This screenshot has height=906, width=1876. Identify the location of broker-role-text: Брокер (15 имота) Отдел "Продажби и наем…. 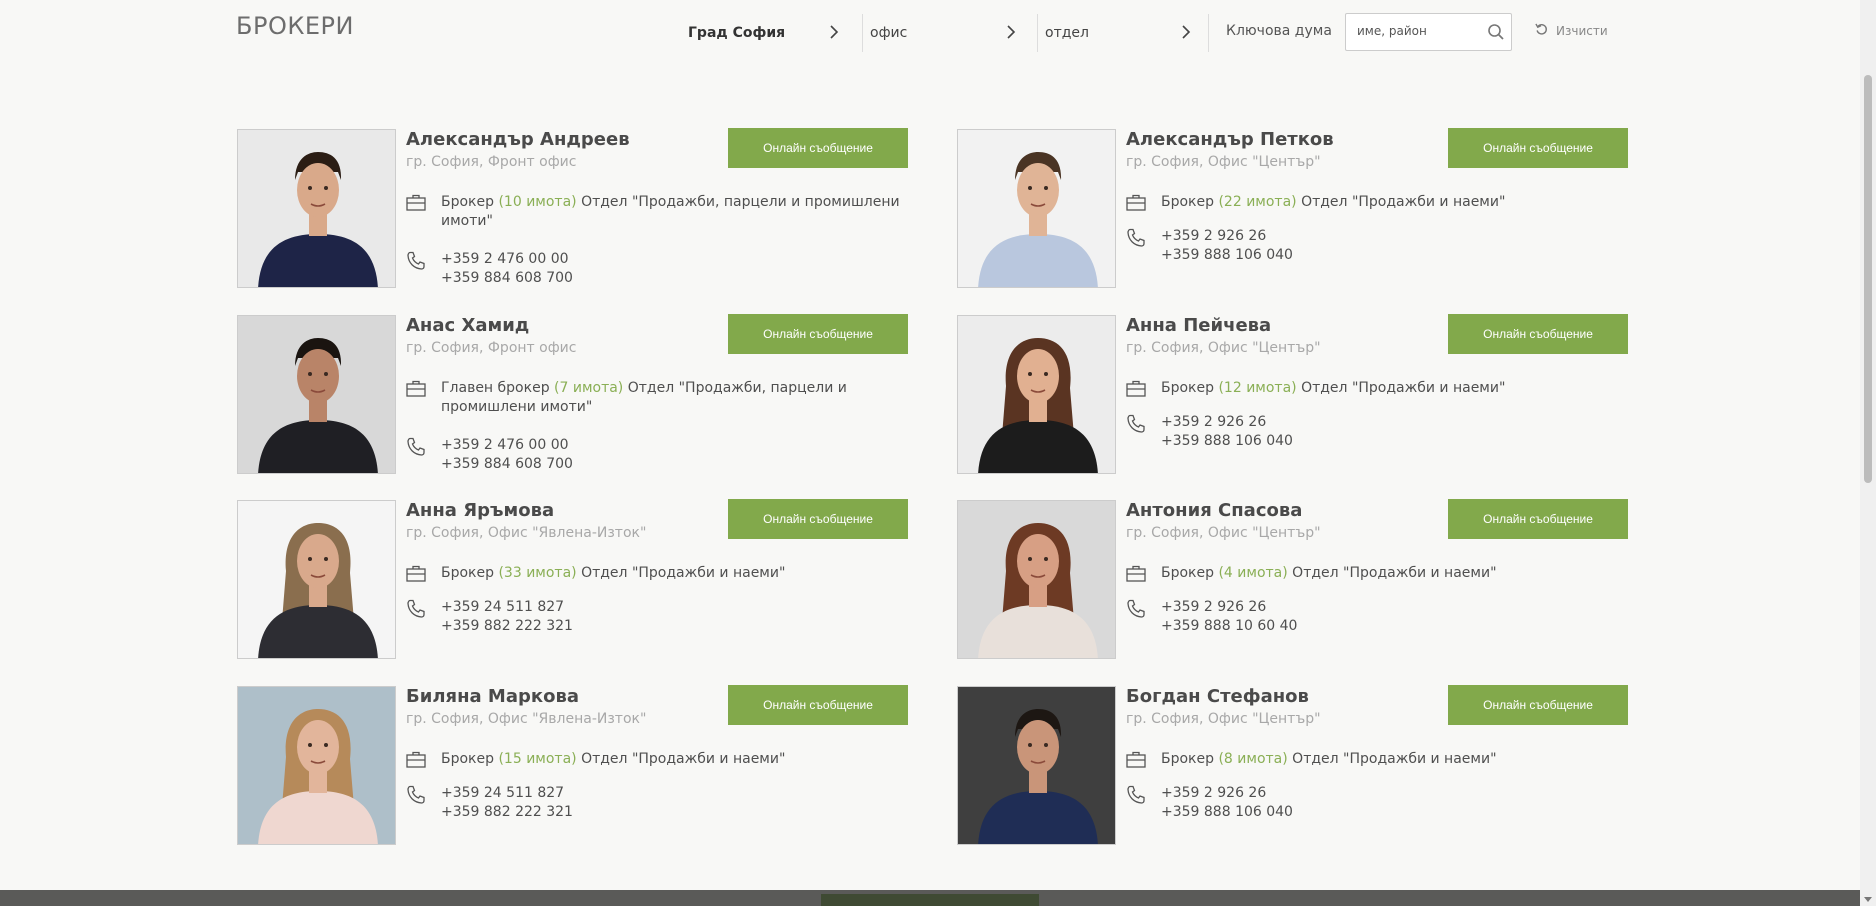
(613, 759).